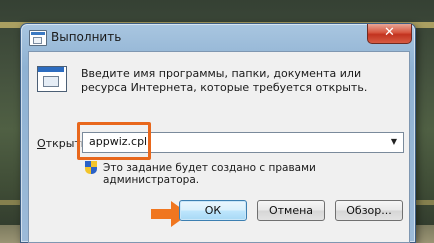  What do you see at coordinates (291, 210) in the screenshot?
I see `cancel-button: Отмена` at bounding box center [291, 210].